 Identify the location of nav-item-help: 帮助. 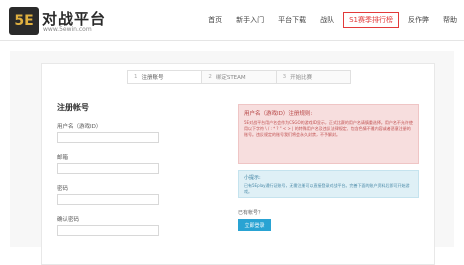
(450, 20).